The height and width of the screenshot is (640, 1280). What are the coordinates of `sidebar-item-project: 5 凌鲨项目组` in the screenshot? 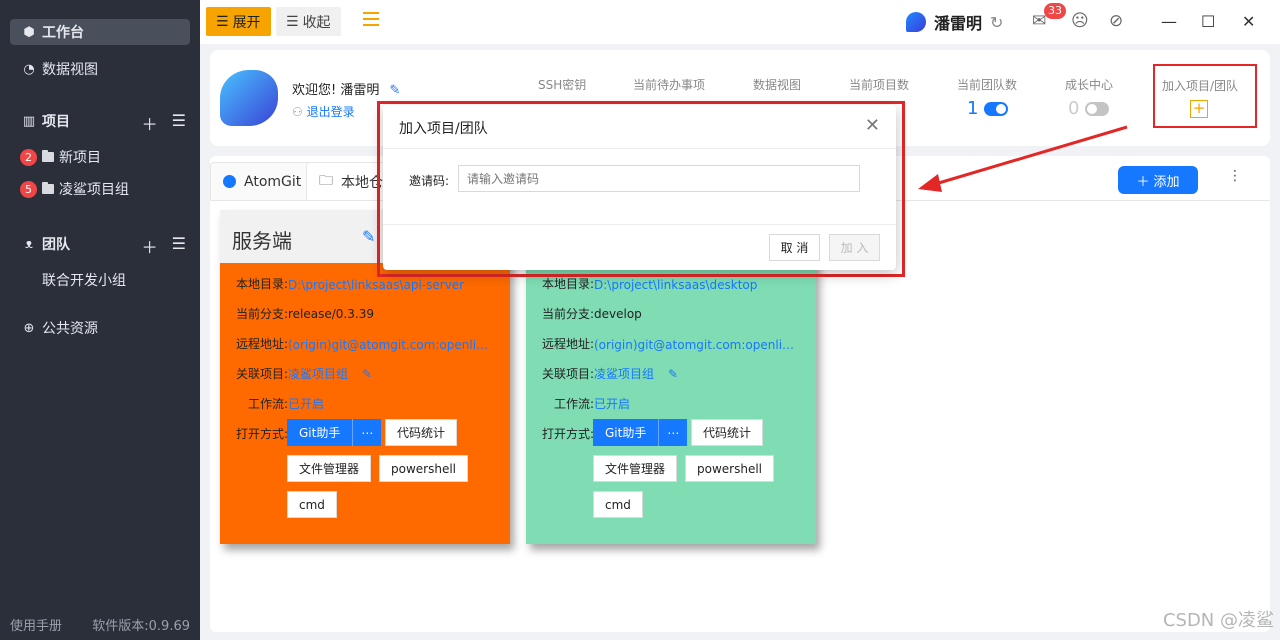 It's located at (100, 189).